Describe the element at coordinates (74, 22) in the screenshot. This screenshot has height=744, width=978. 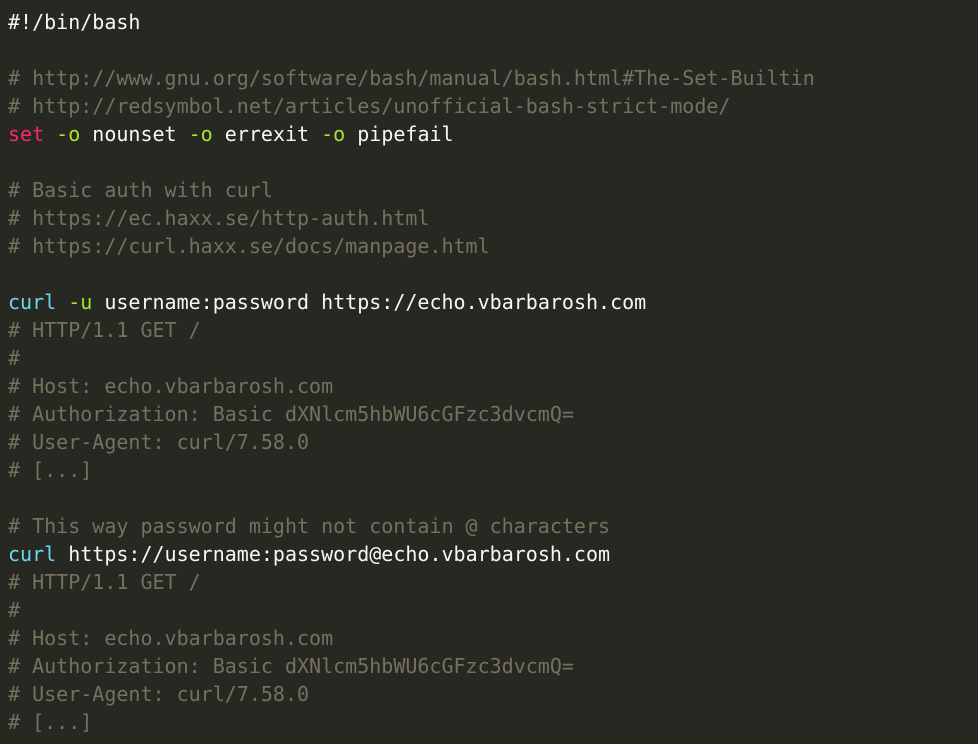
I see `code-text: #!/bin/bash` at that location.